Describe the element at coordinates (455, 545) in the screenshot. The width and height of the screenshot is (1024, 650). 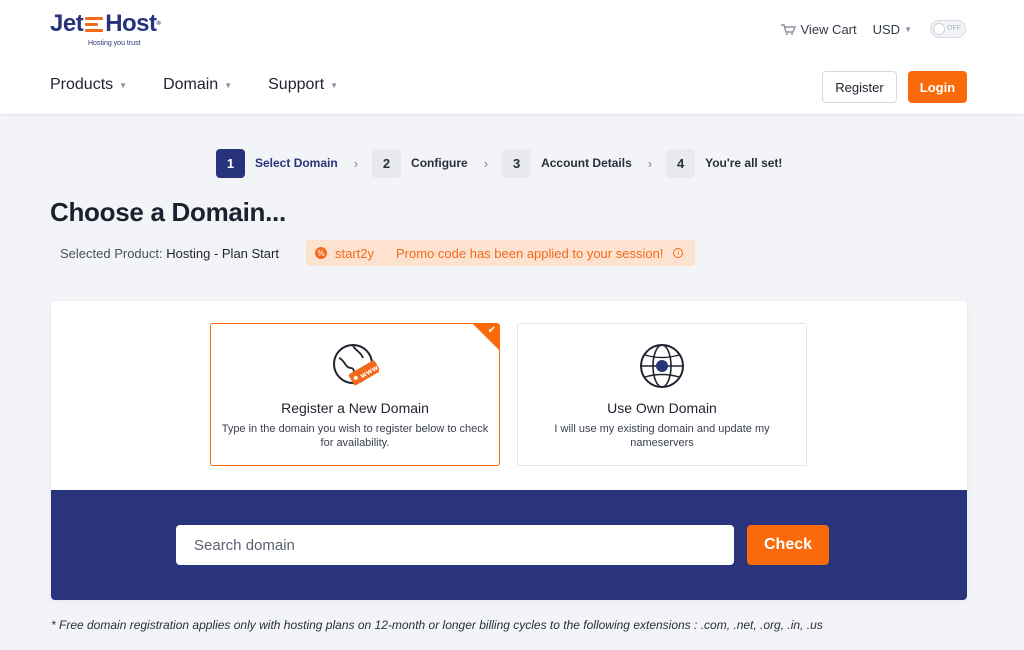
I see `domain-search-input` at that location.